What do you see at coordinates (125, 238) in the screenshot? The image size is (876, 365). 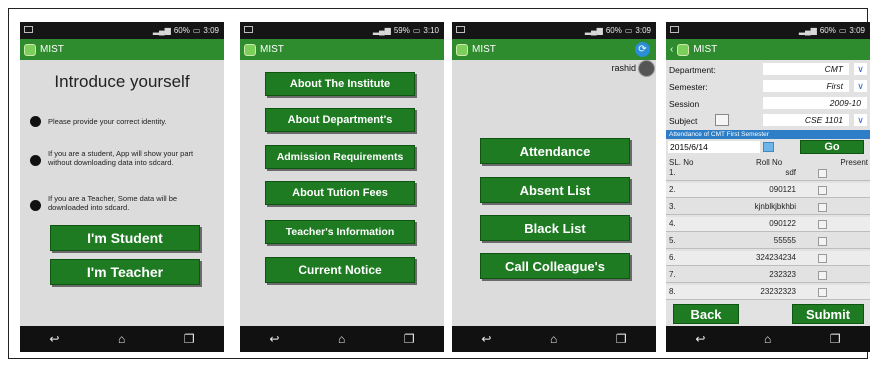 I see `im-student-button: I'm Student` at bounding box center [125, 238].